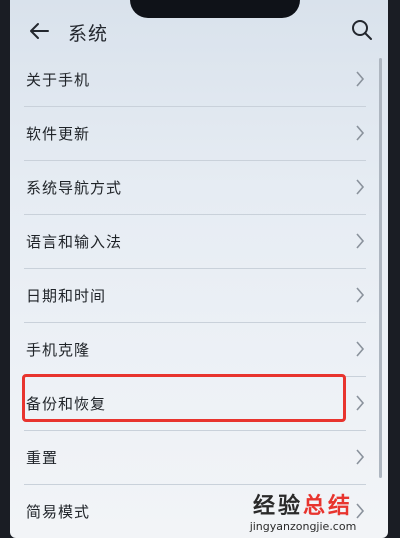 This screenshot has width=400, height=538. What do you see at coordinates (74, 188) in the screenshot?
I see `settings-item-label: 系统导航方式` at bounding box center [74, 188].